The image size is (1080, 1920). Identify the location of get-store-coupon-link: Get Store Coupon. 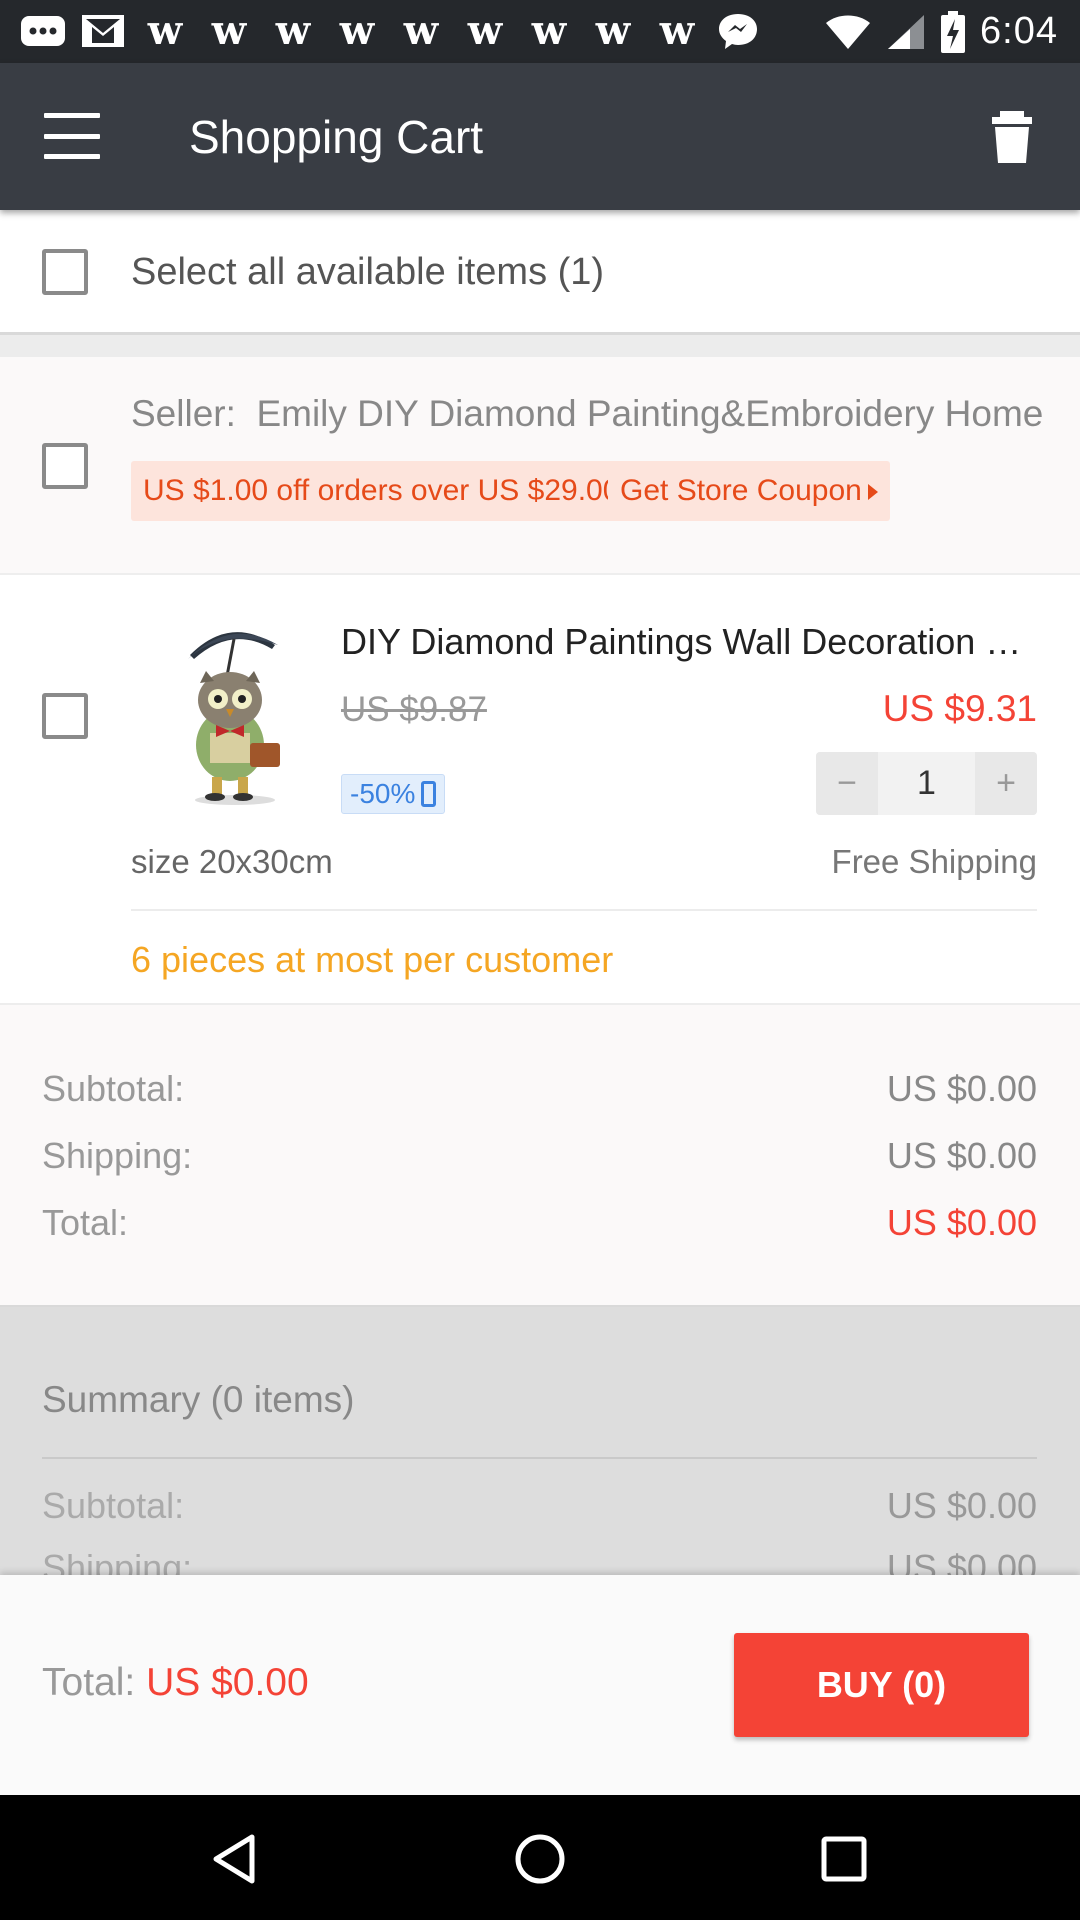
(749, 491).